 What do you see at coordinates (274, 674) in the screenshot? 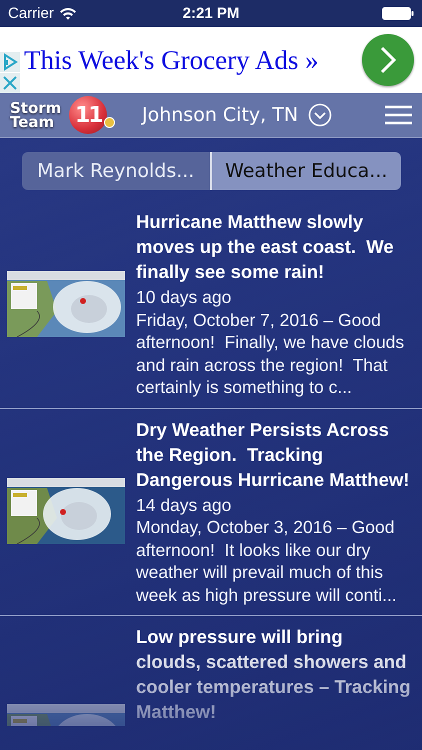
I see `article-title: Low pressure will bring clouds, scattered showers and cooler temperatures – Tracking Matthew!` at bounding box center [274, 674].